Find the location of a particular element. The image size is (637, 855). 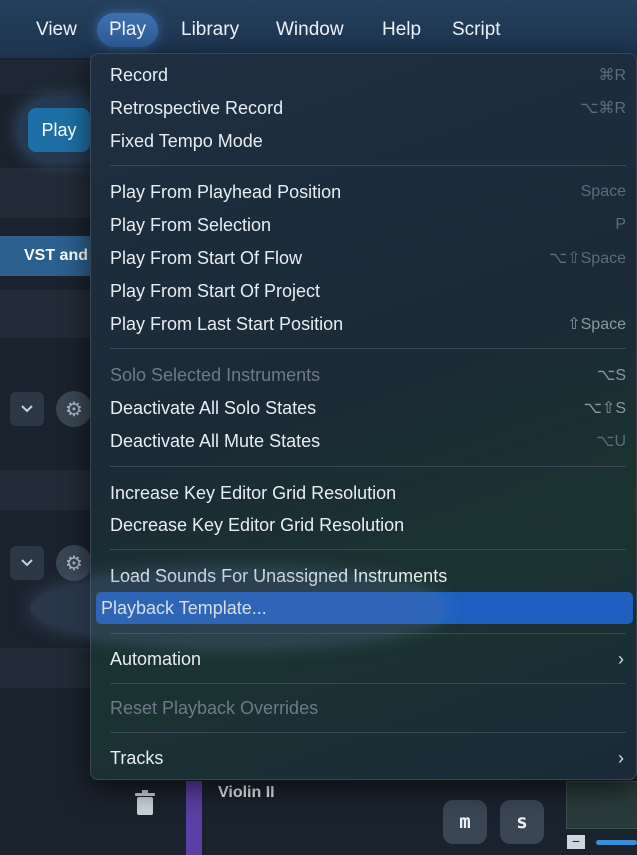

shortcut-label: ⌥S is located at coordinates (611, 375).